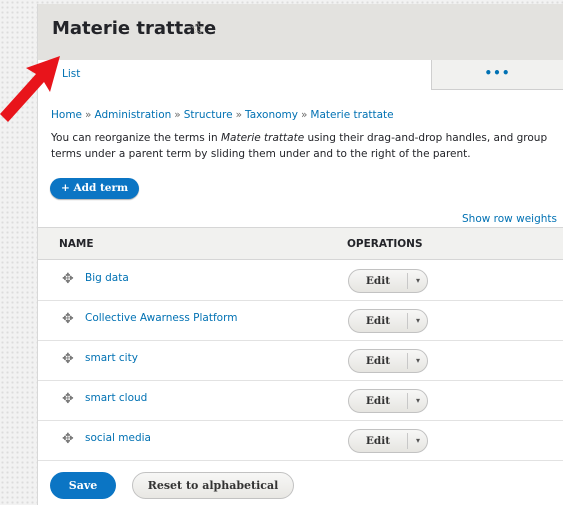 This screenshot has height=505, width=563. What do you see at coordinates (351, 115) in the screenshot?
I see `breadcrumb-current: Materie trattate` at bounding box center [351, 115].